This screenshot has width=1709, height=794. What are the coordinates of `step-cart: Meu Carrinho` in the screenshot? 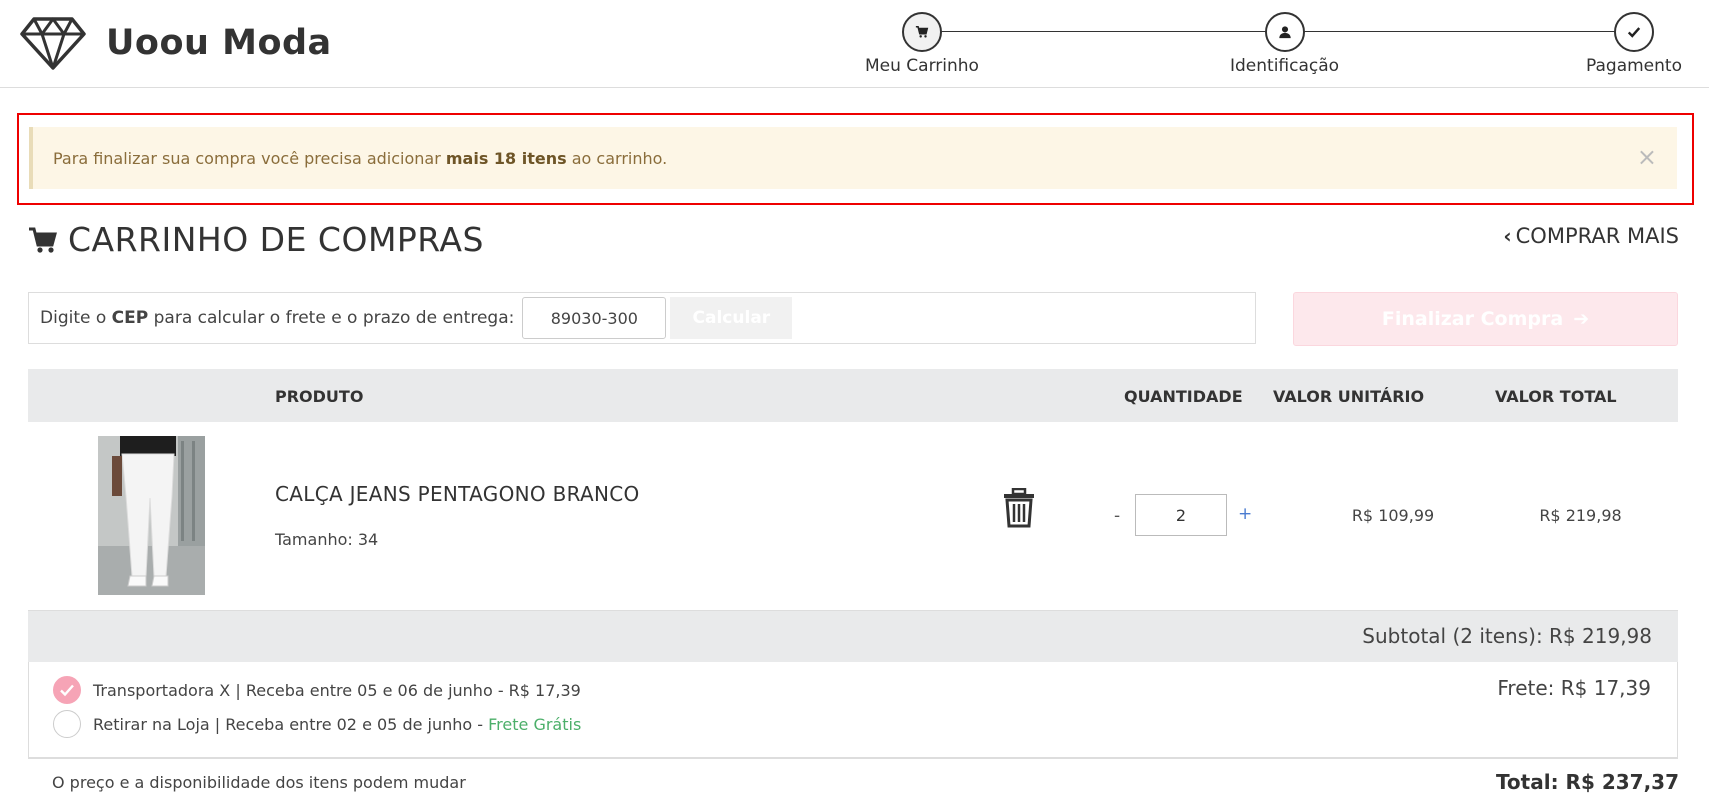 It's located at (922, 44).